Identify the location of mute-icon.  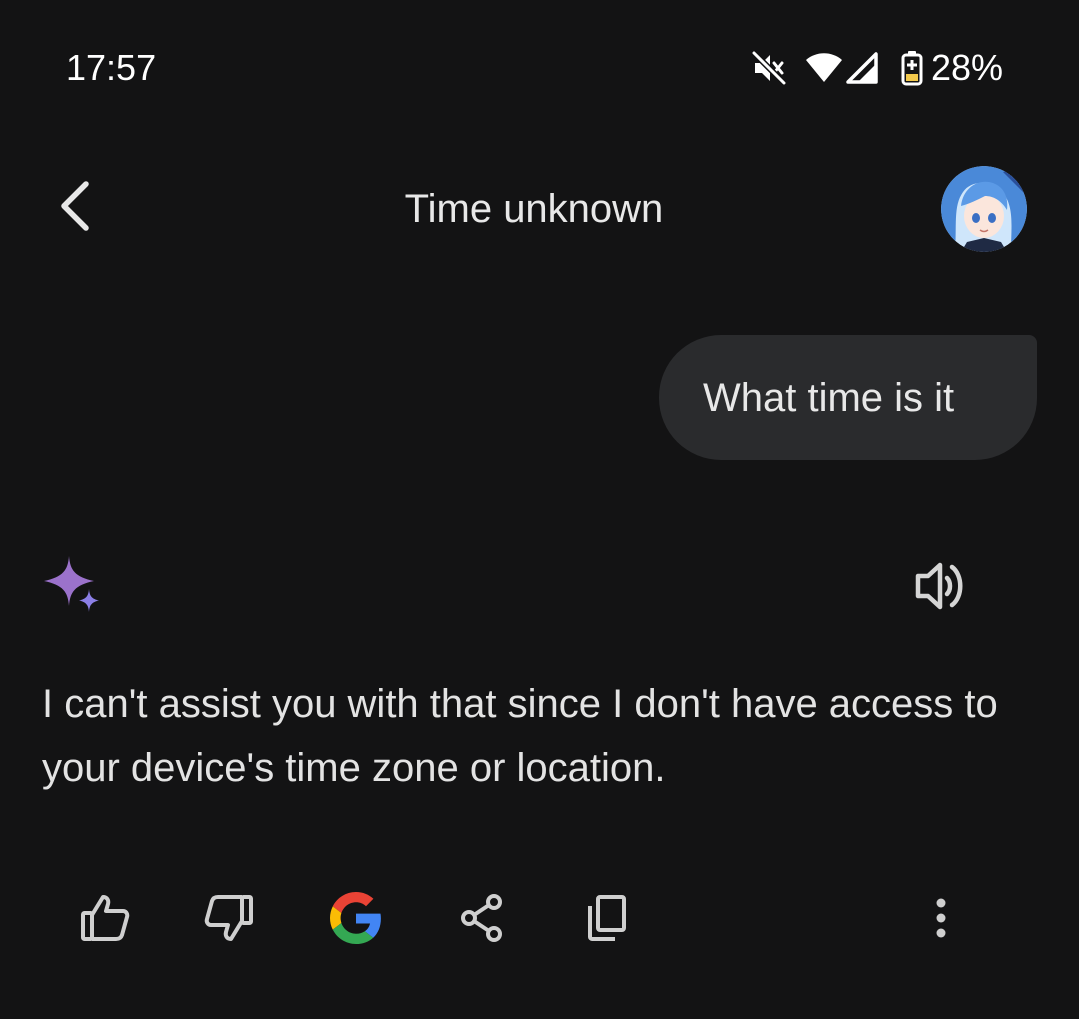
(769, 68).